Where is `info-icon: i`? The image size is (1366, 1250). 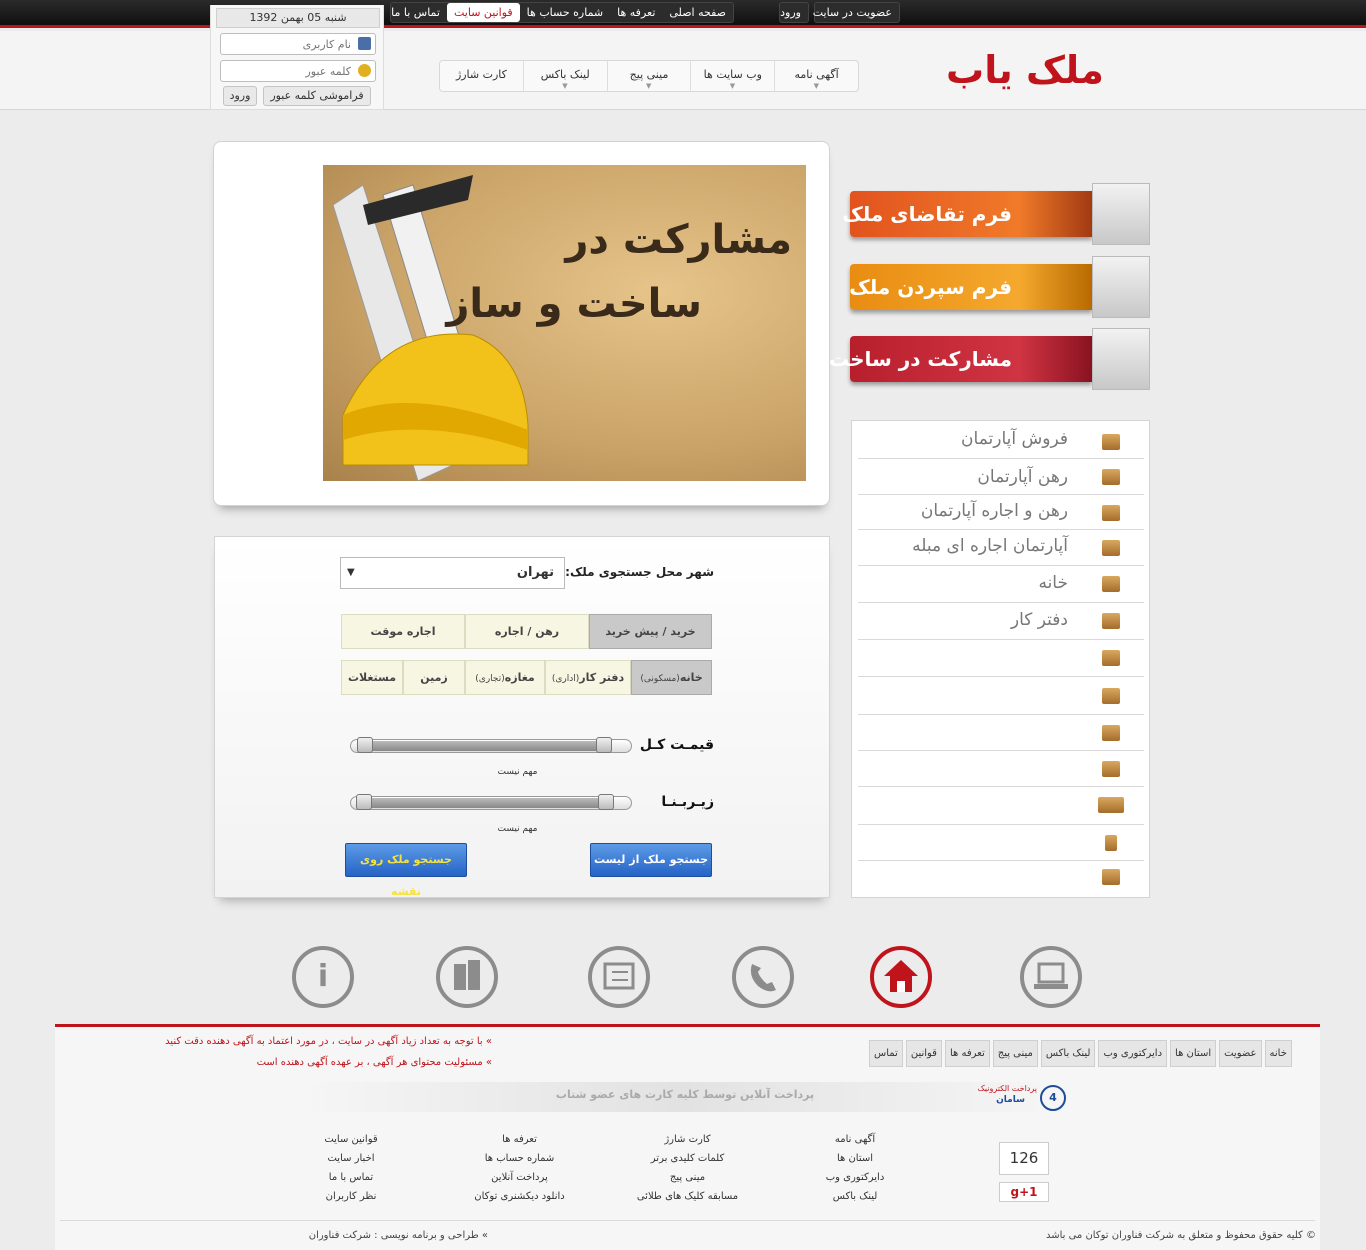 info-icon: i is located at coordinates (323, 977).